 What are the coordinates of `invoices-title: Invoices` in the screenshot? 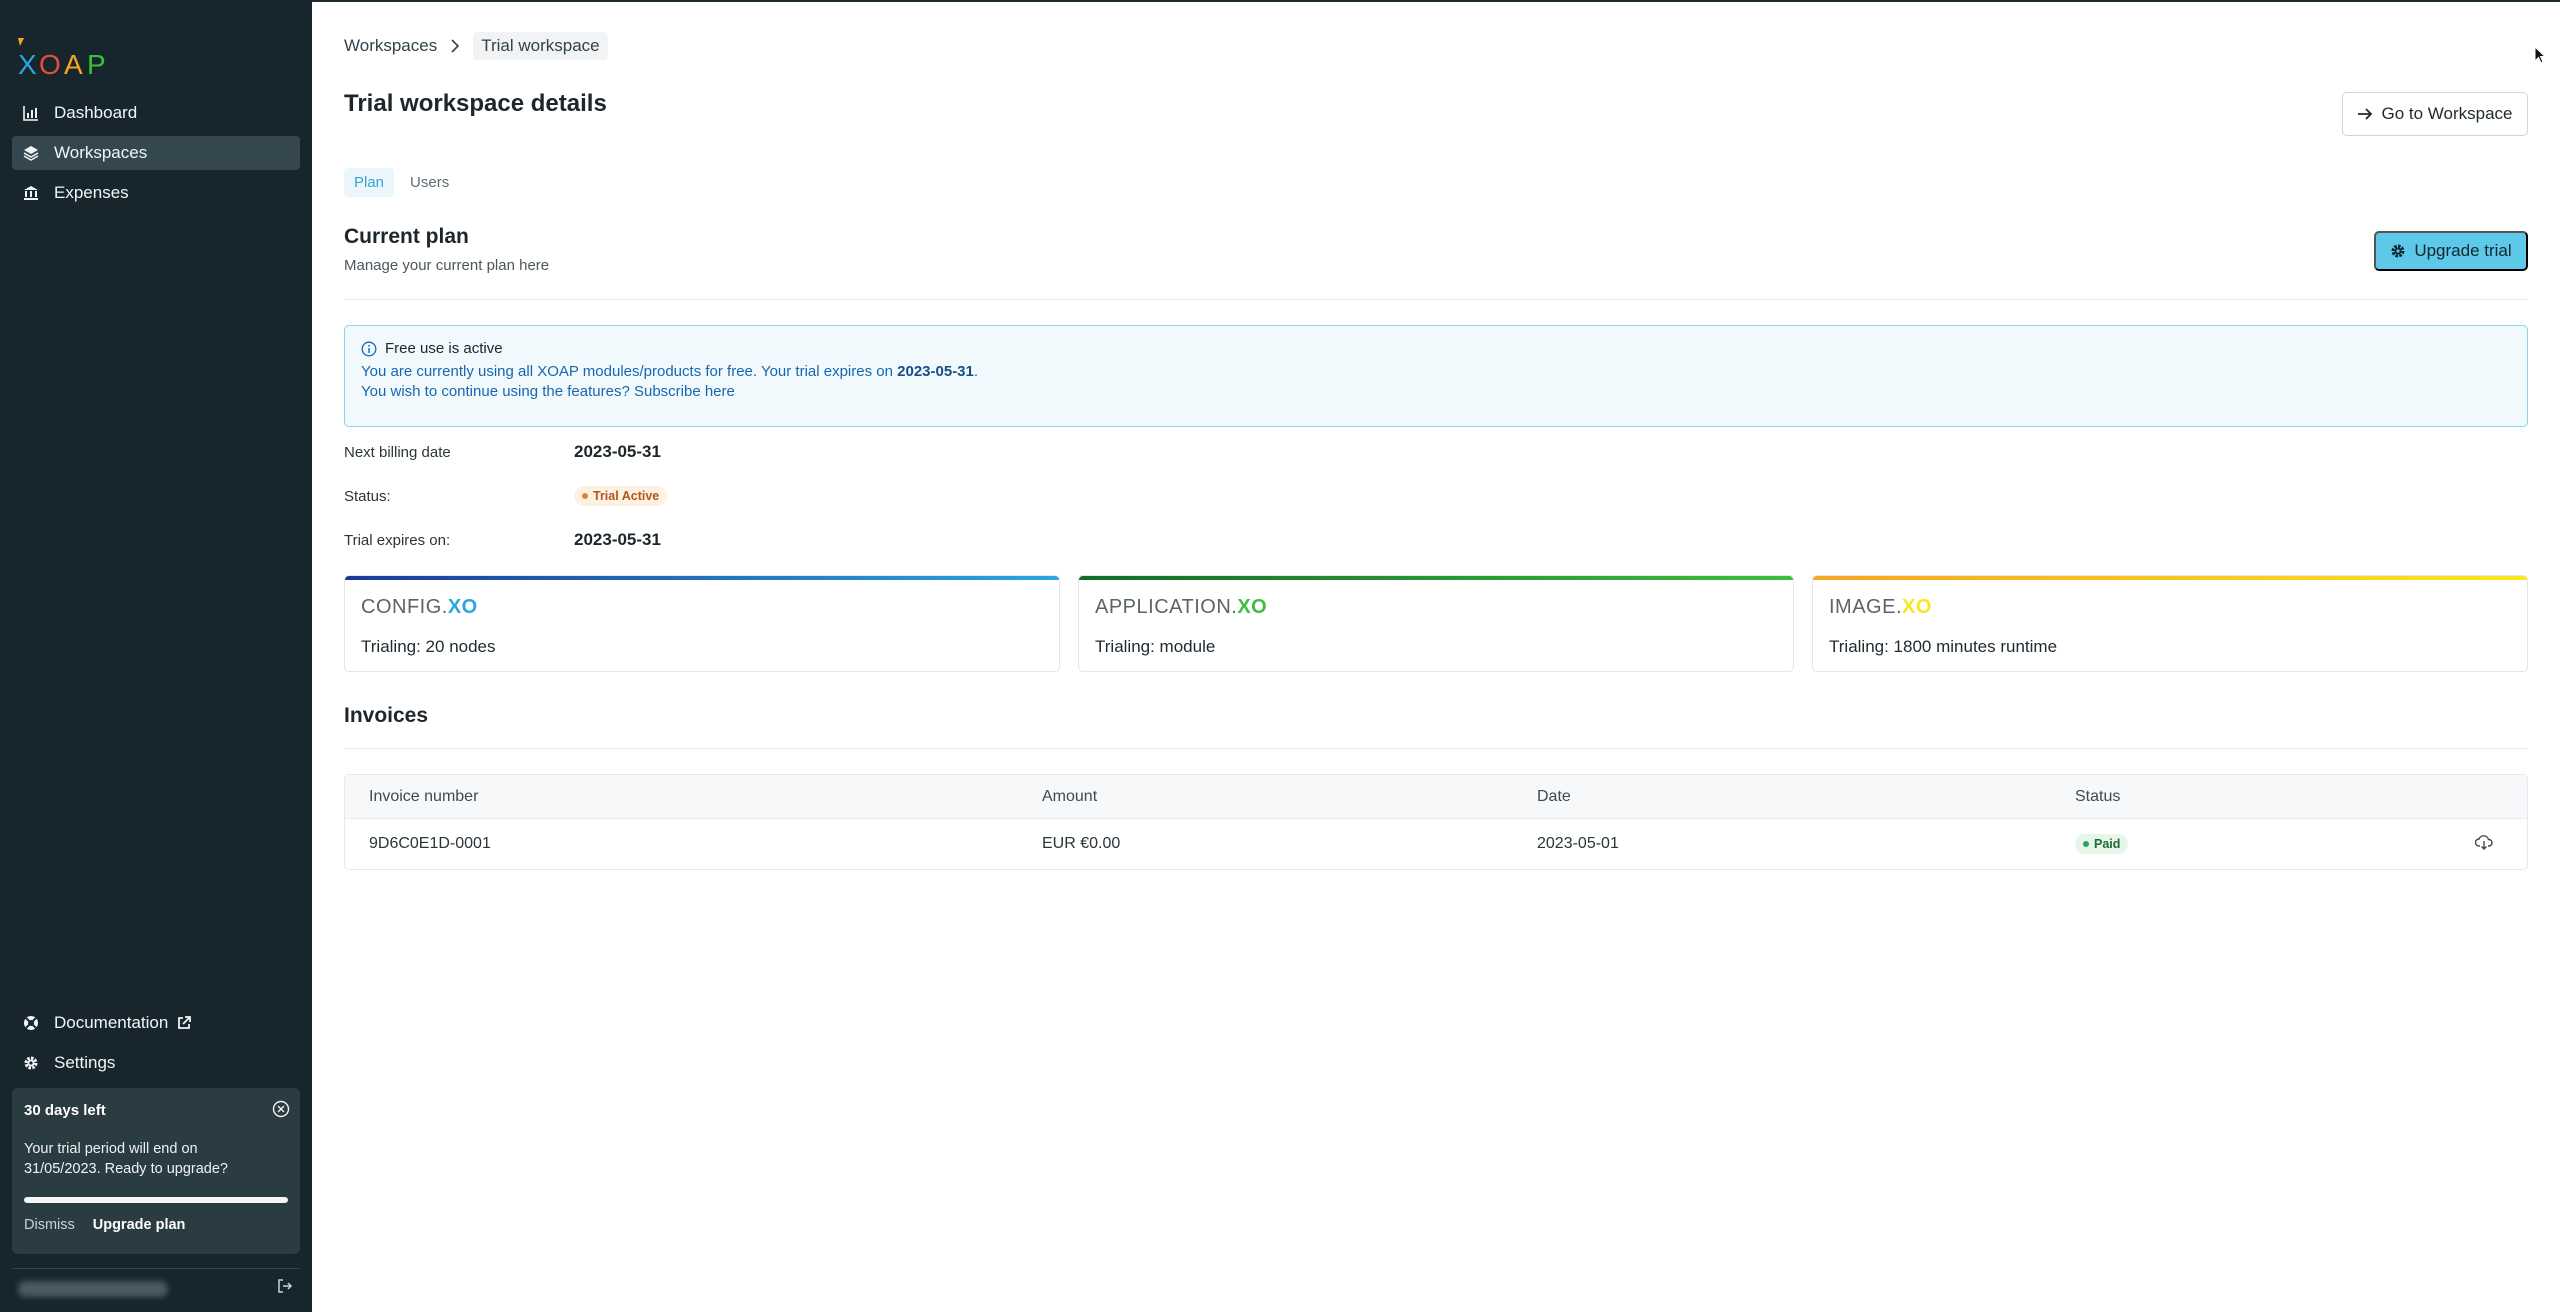 It's located at (386, 715).